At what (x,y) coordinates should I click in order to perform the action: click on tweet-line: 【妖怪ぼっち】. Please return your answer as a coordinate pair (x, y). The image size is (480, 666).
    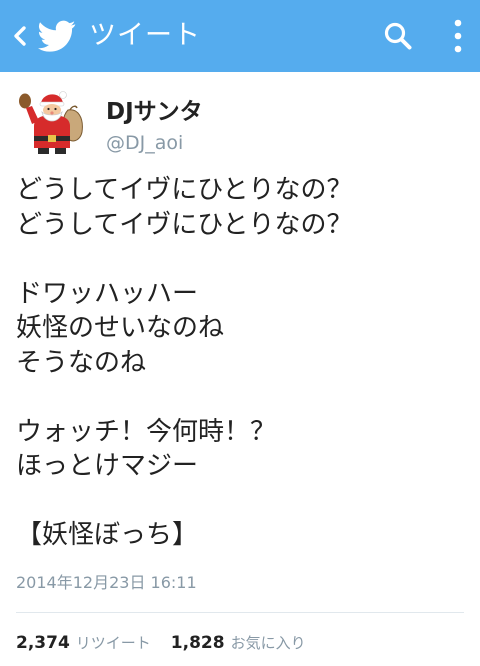
    Looking at the image, I should click on (107, 535).